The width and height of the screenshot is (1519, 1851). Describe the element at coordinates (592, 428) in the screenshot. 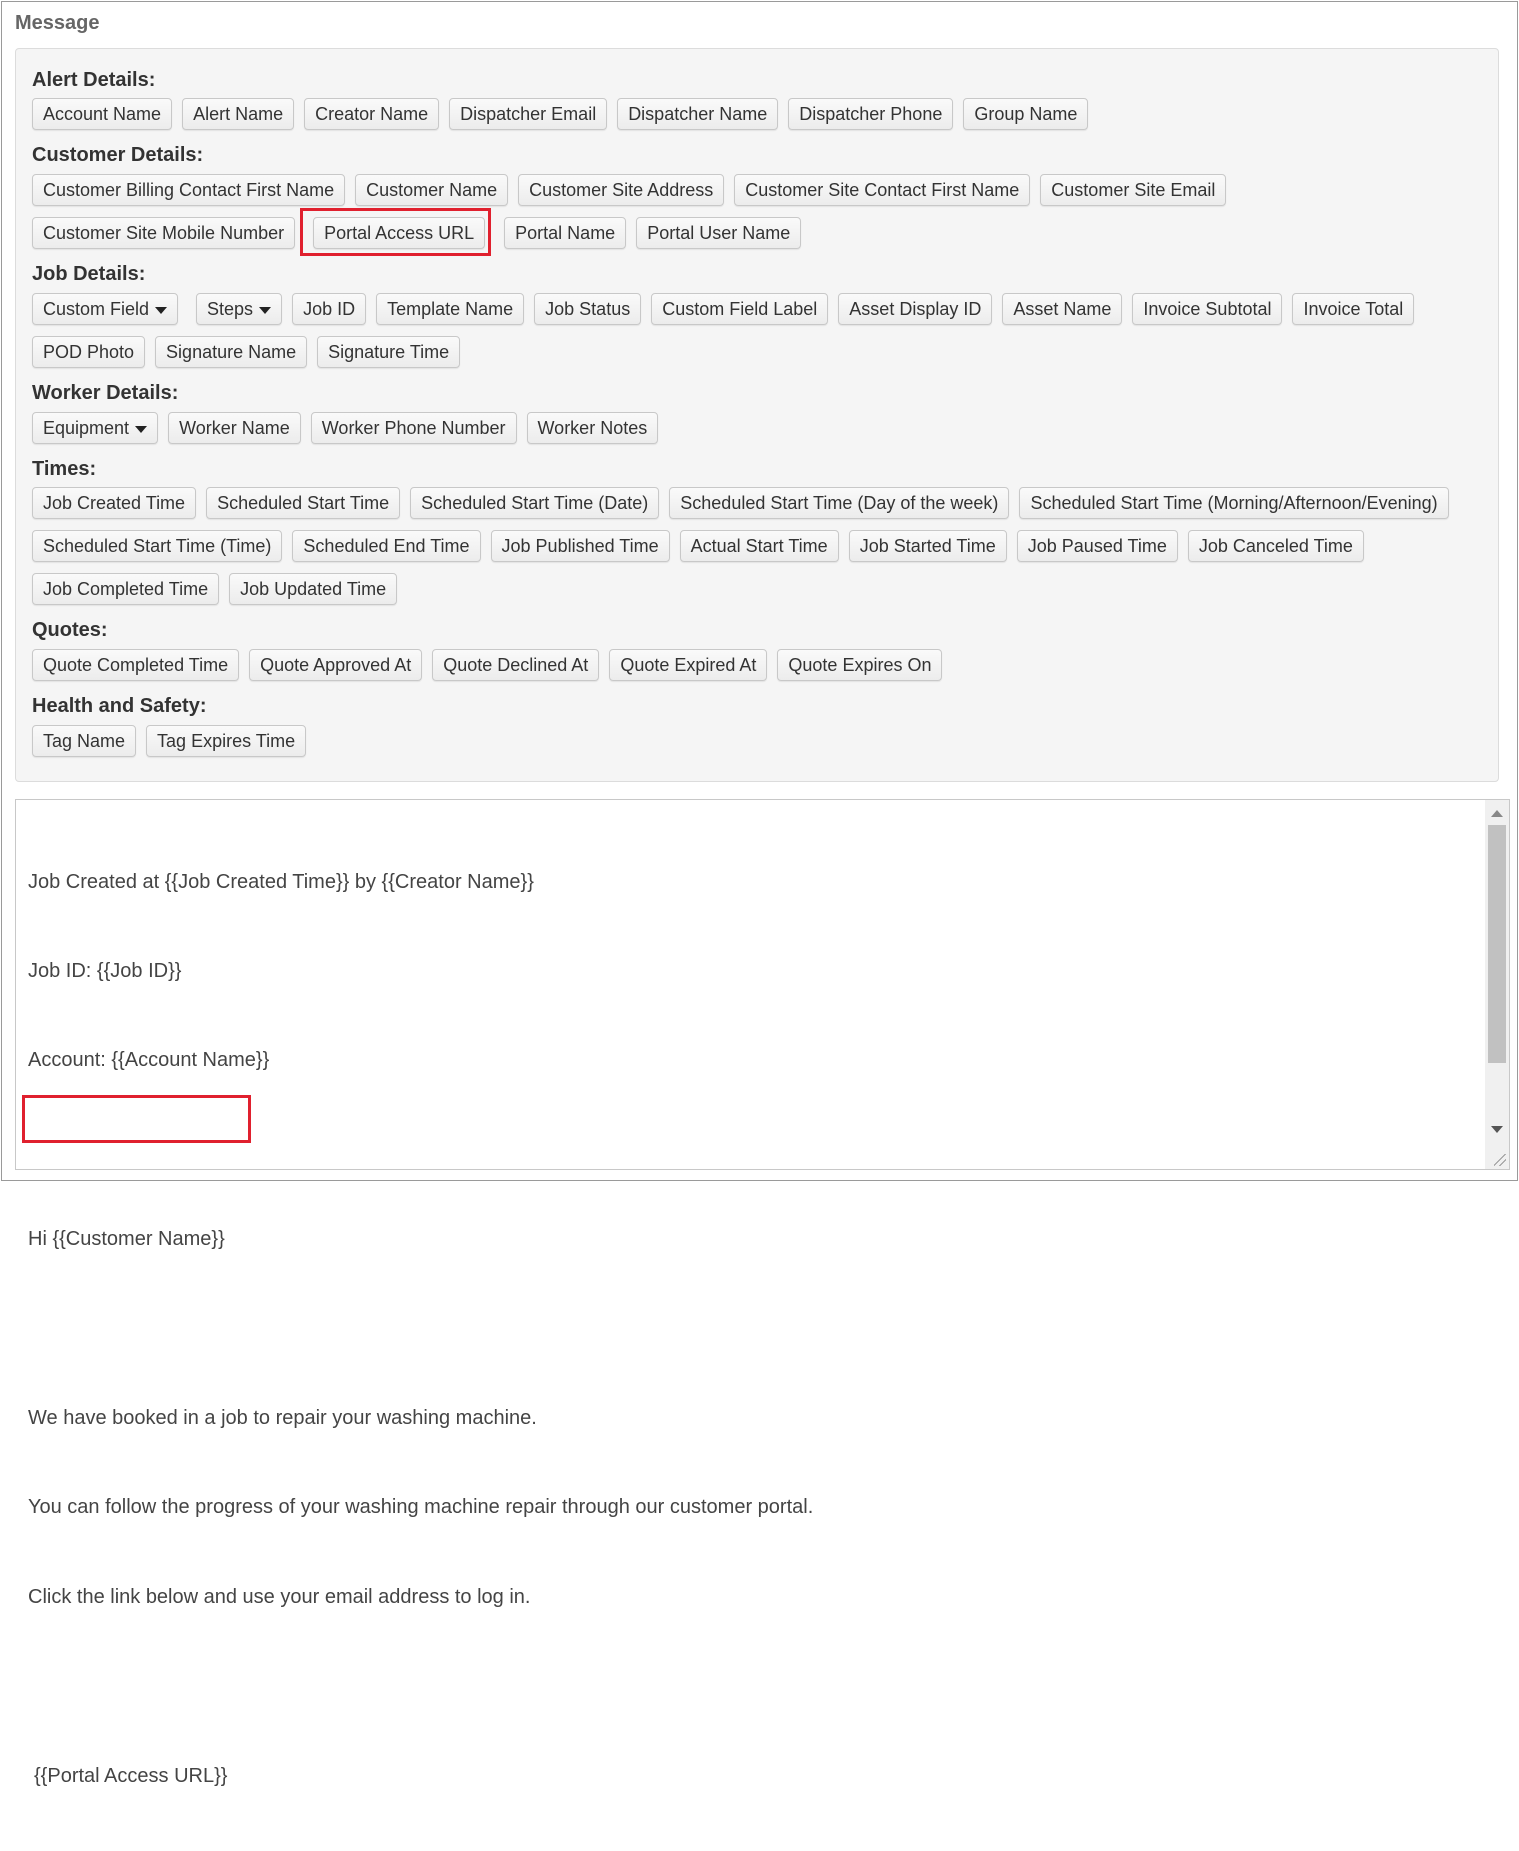

I see `var-button-worker-notes: Worker Notes` at that location.